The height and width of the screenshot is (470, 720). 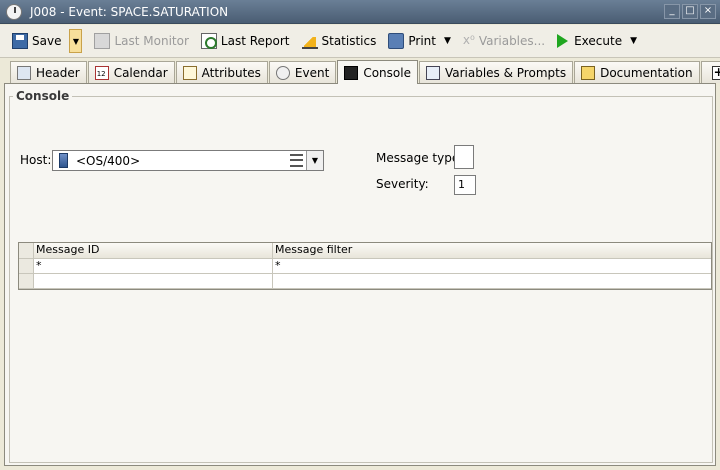 I want to click on column-header-message-id: Message ID, so click(x=153, y=250).